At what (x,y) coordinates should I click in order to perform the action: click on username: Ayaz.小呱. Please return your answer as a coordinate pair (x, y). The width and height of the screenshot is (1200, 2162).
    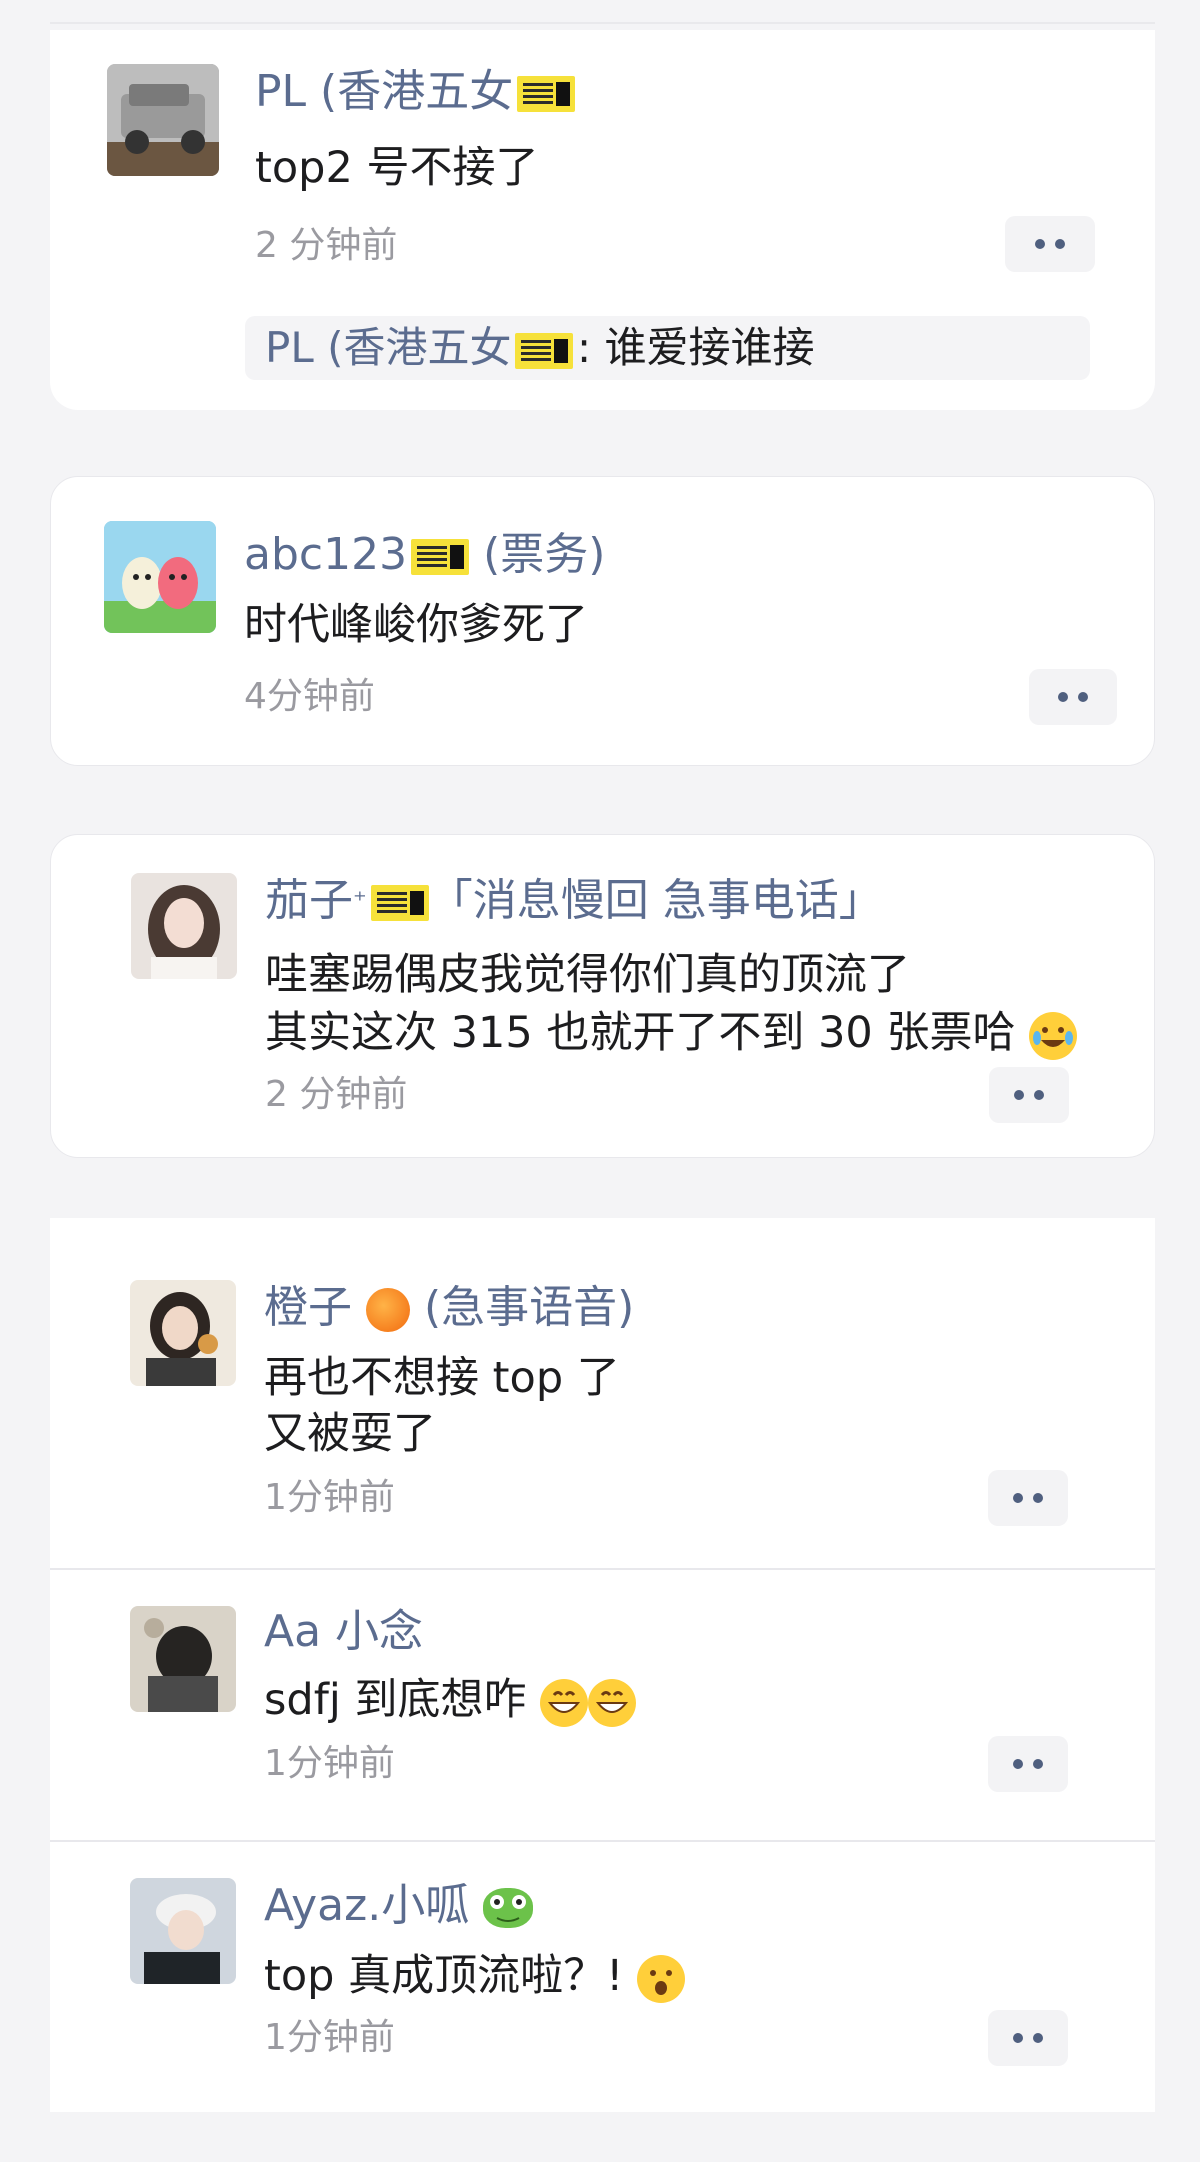
    Looking at the image, I should click on (399, 1906).